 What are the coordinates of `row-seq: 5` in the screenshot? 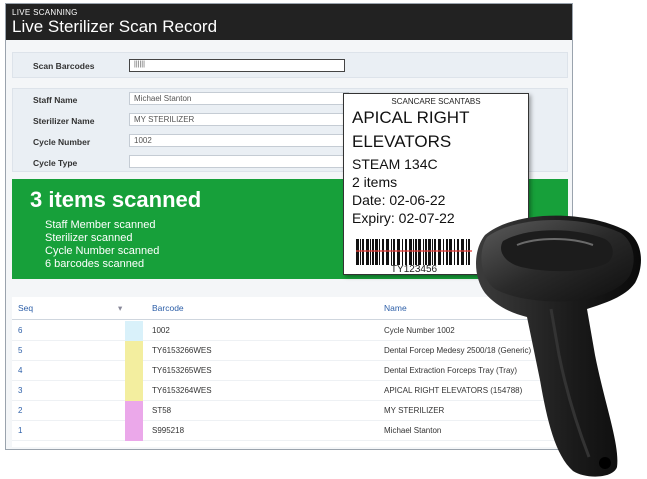 It's located at (20, 350).